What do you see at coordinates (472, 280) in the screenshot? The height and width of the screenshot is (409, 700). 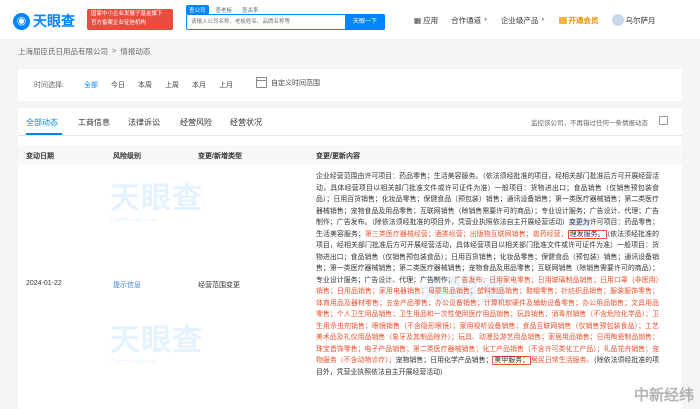 I see `added-item: 广告发布；` at bounding box center [472, 280].